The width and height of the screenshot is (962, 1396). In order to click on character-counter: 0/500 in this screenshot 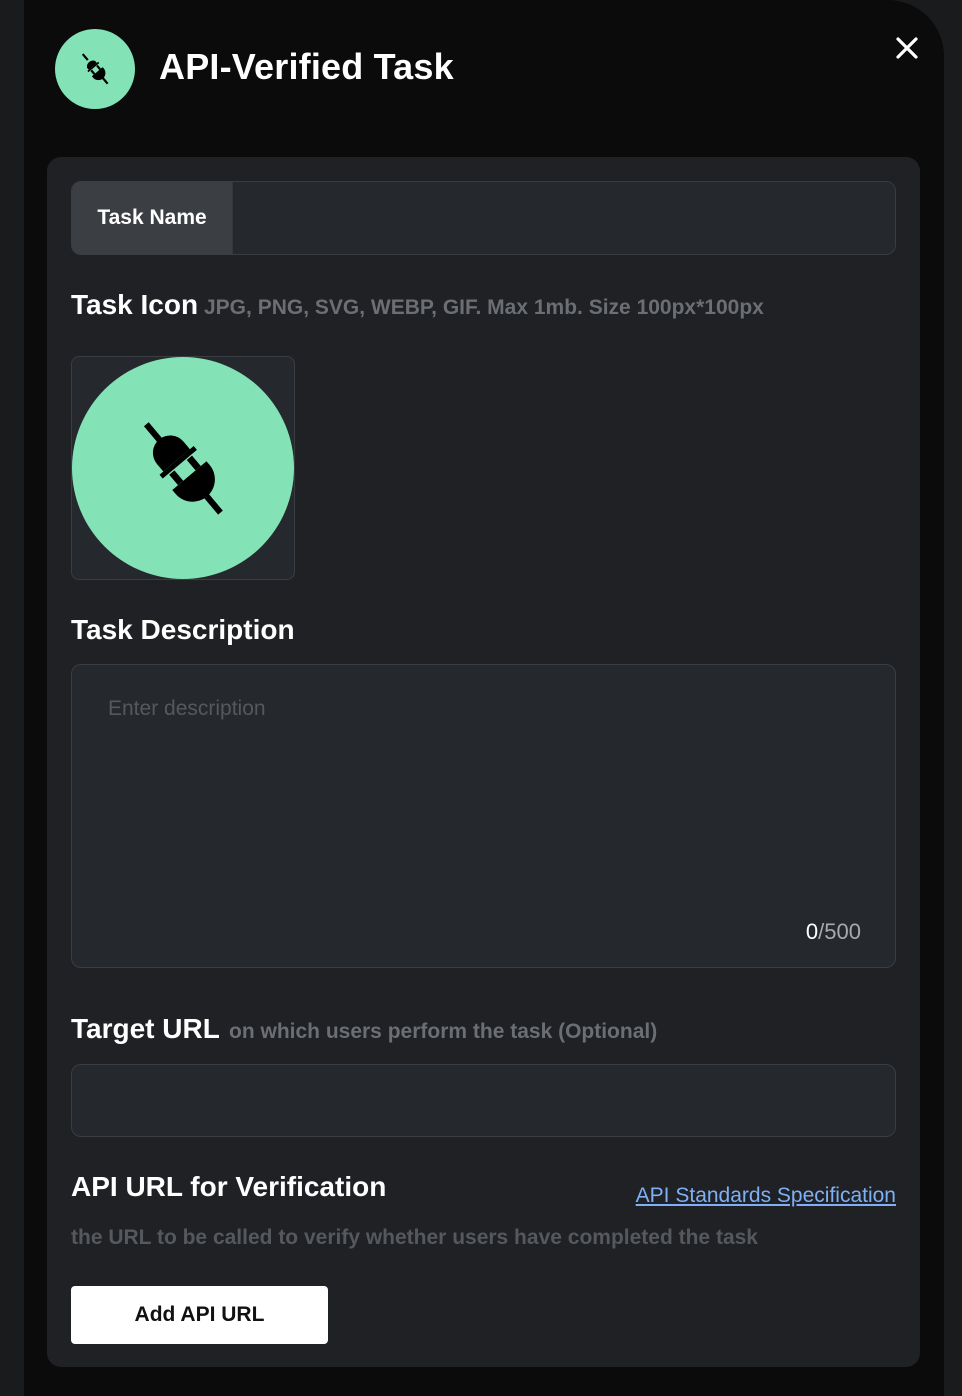, I will do `click(833, 932)`.